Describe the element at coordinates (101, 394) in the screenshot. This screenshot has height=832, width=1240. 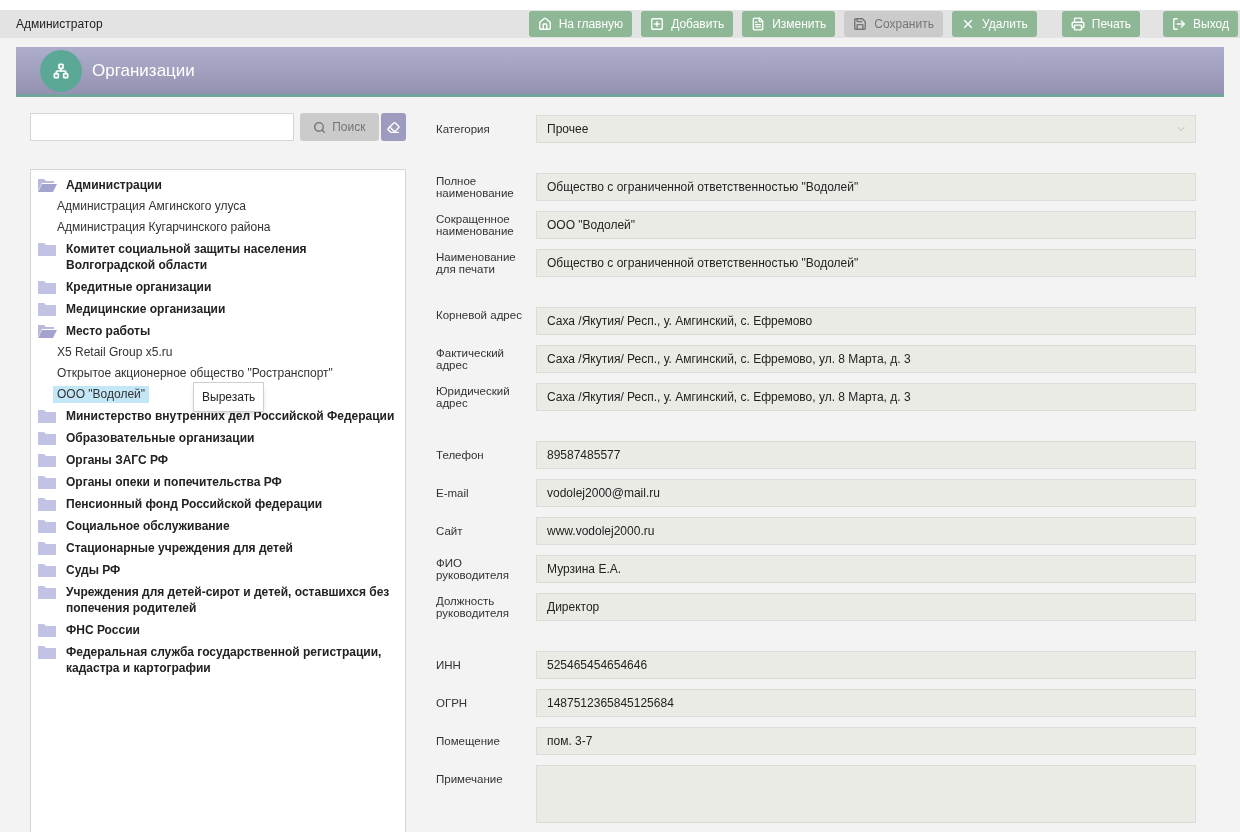
I see `tree-item: ООО "Водолей"` at that location.